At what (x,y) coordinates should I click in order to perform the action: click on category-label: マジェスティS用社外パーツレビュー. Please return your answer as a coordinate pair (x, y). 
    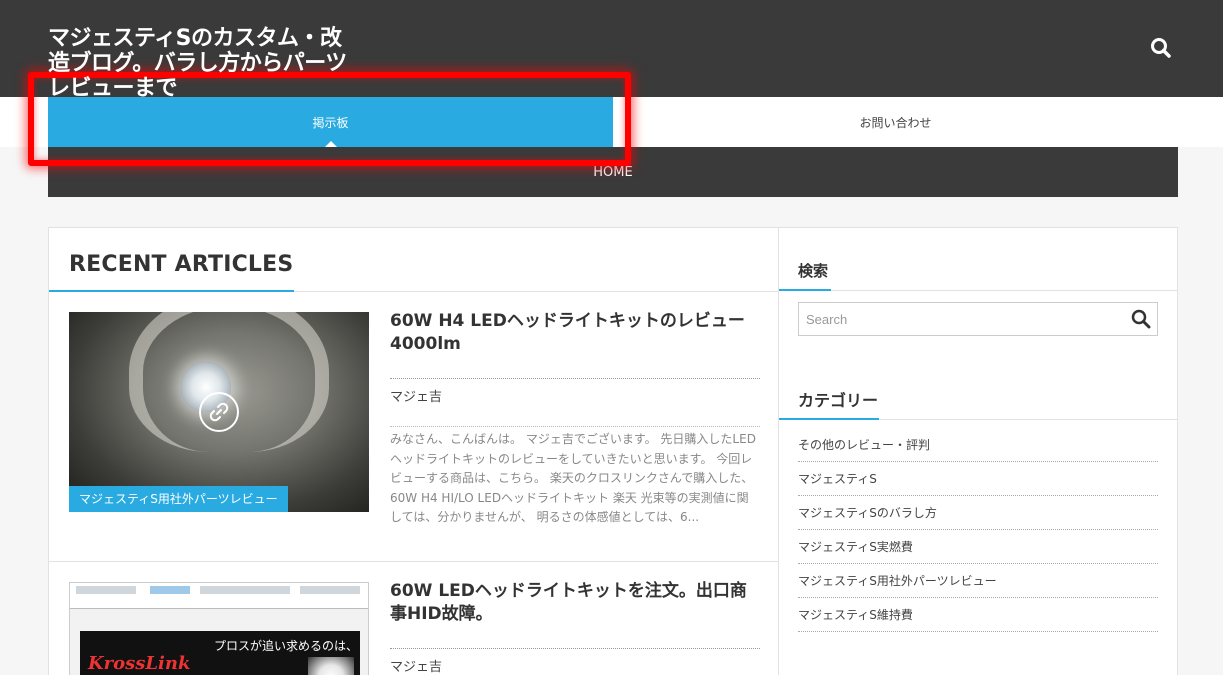
    Looking at the image, I should click on (178, 499).